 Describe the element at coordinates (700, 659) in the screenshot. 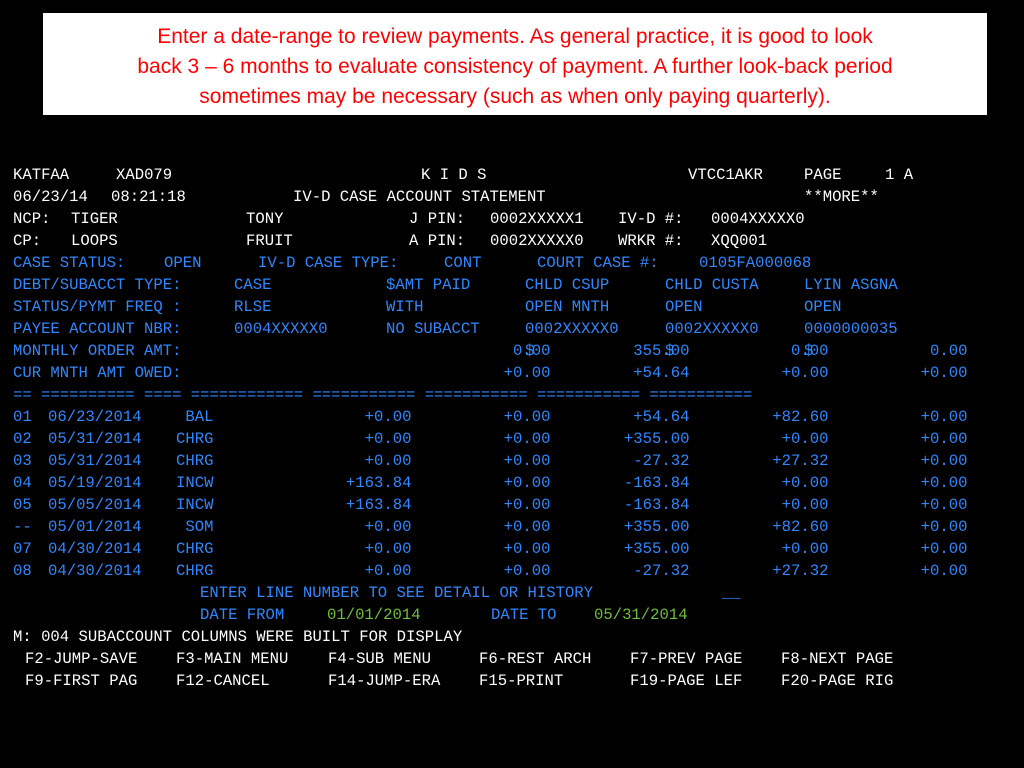

I see `fkey-label: PREV PAGE` at that location.